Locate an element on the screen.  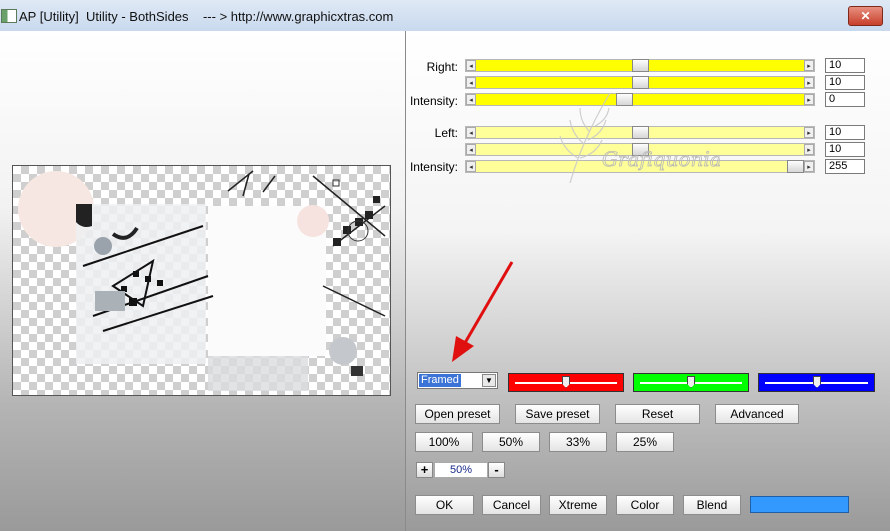
left-intensity-label: Intensity: is located at coordinates (433, 167).